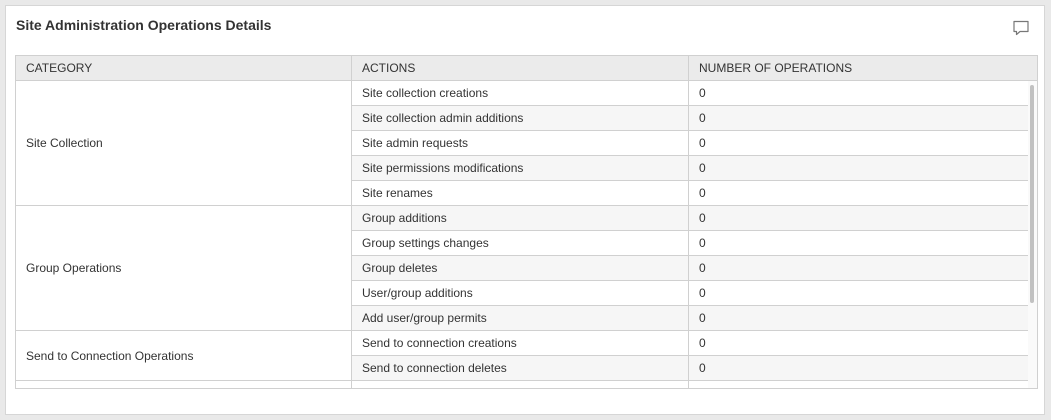 The width and height of the screenshot is (1051, 420). I want to click on action-cell: User/group additions, so click(520, 293).